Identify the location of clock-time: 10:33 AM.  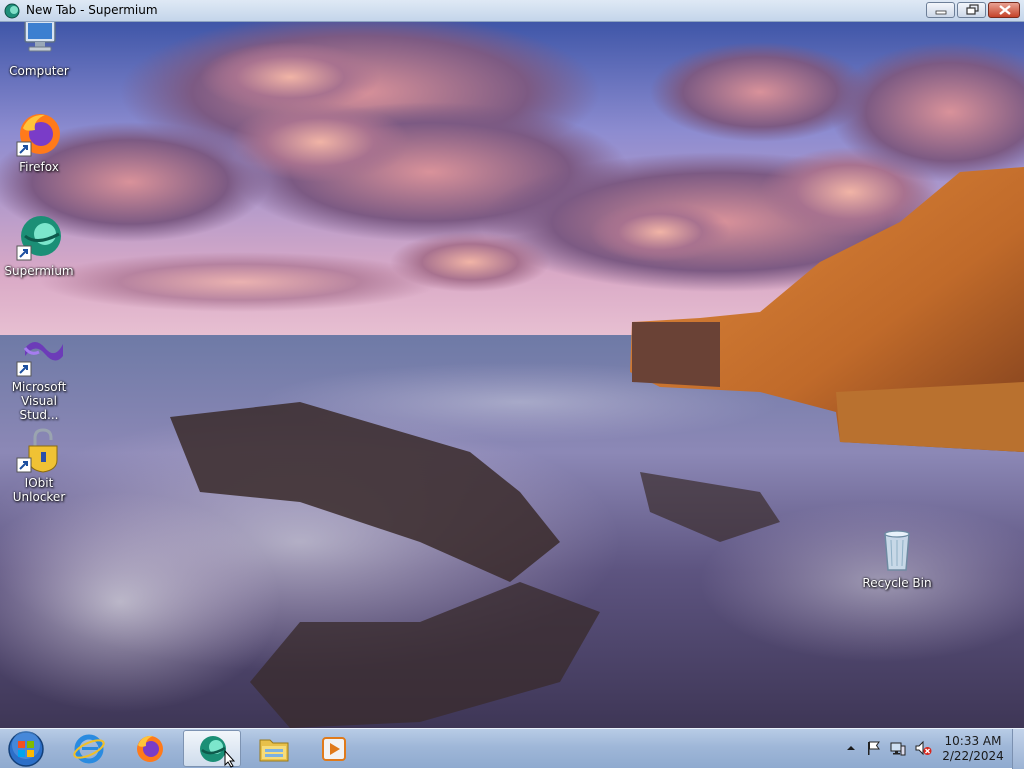
(973, 741).